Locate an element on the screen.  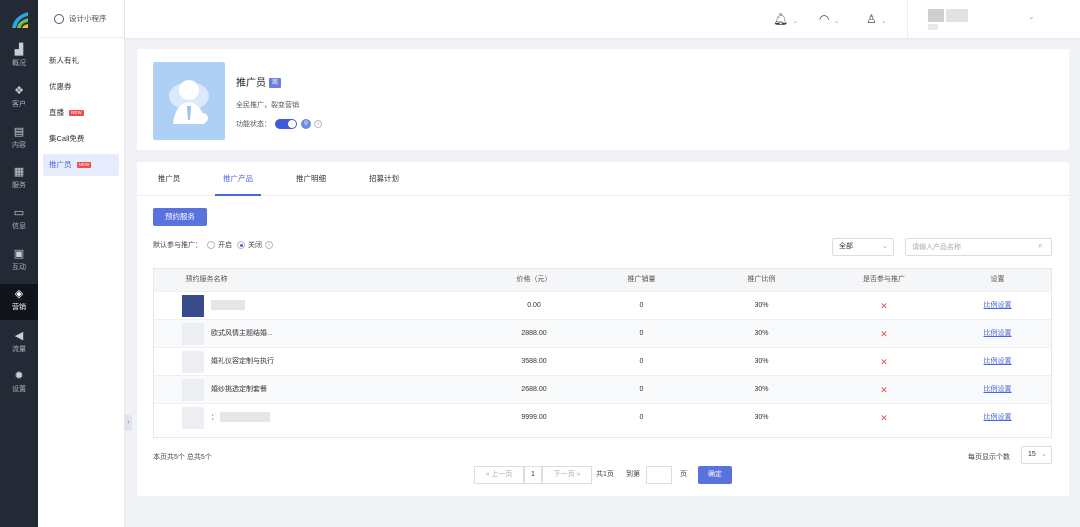
nav-label: 客户 is located at coordinates (19, 104).